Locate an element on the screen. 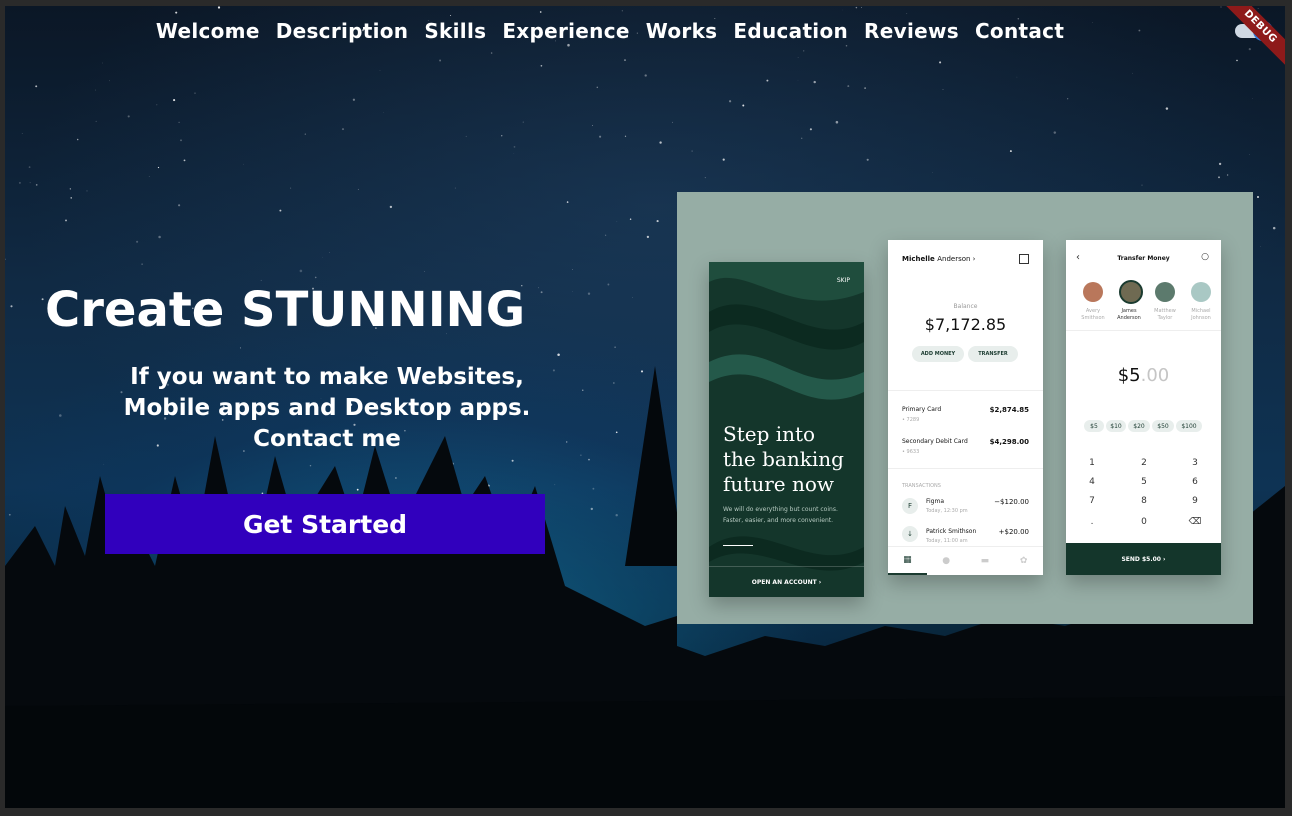  user-name: Michelle Anderson › is located at coordinates (938, 259).